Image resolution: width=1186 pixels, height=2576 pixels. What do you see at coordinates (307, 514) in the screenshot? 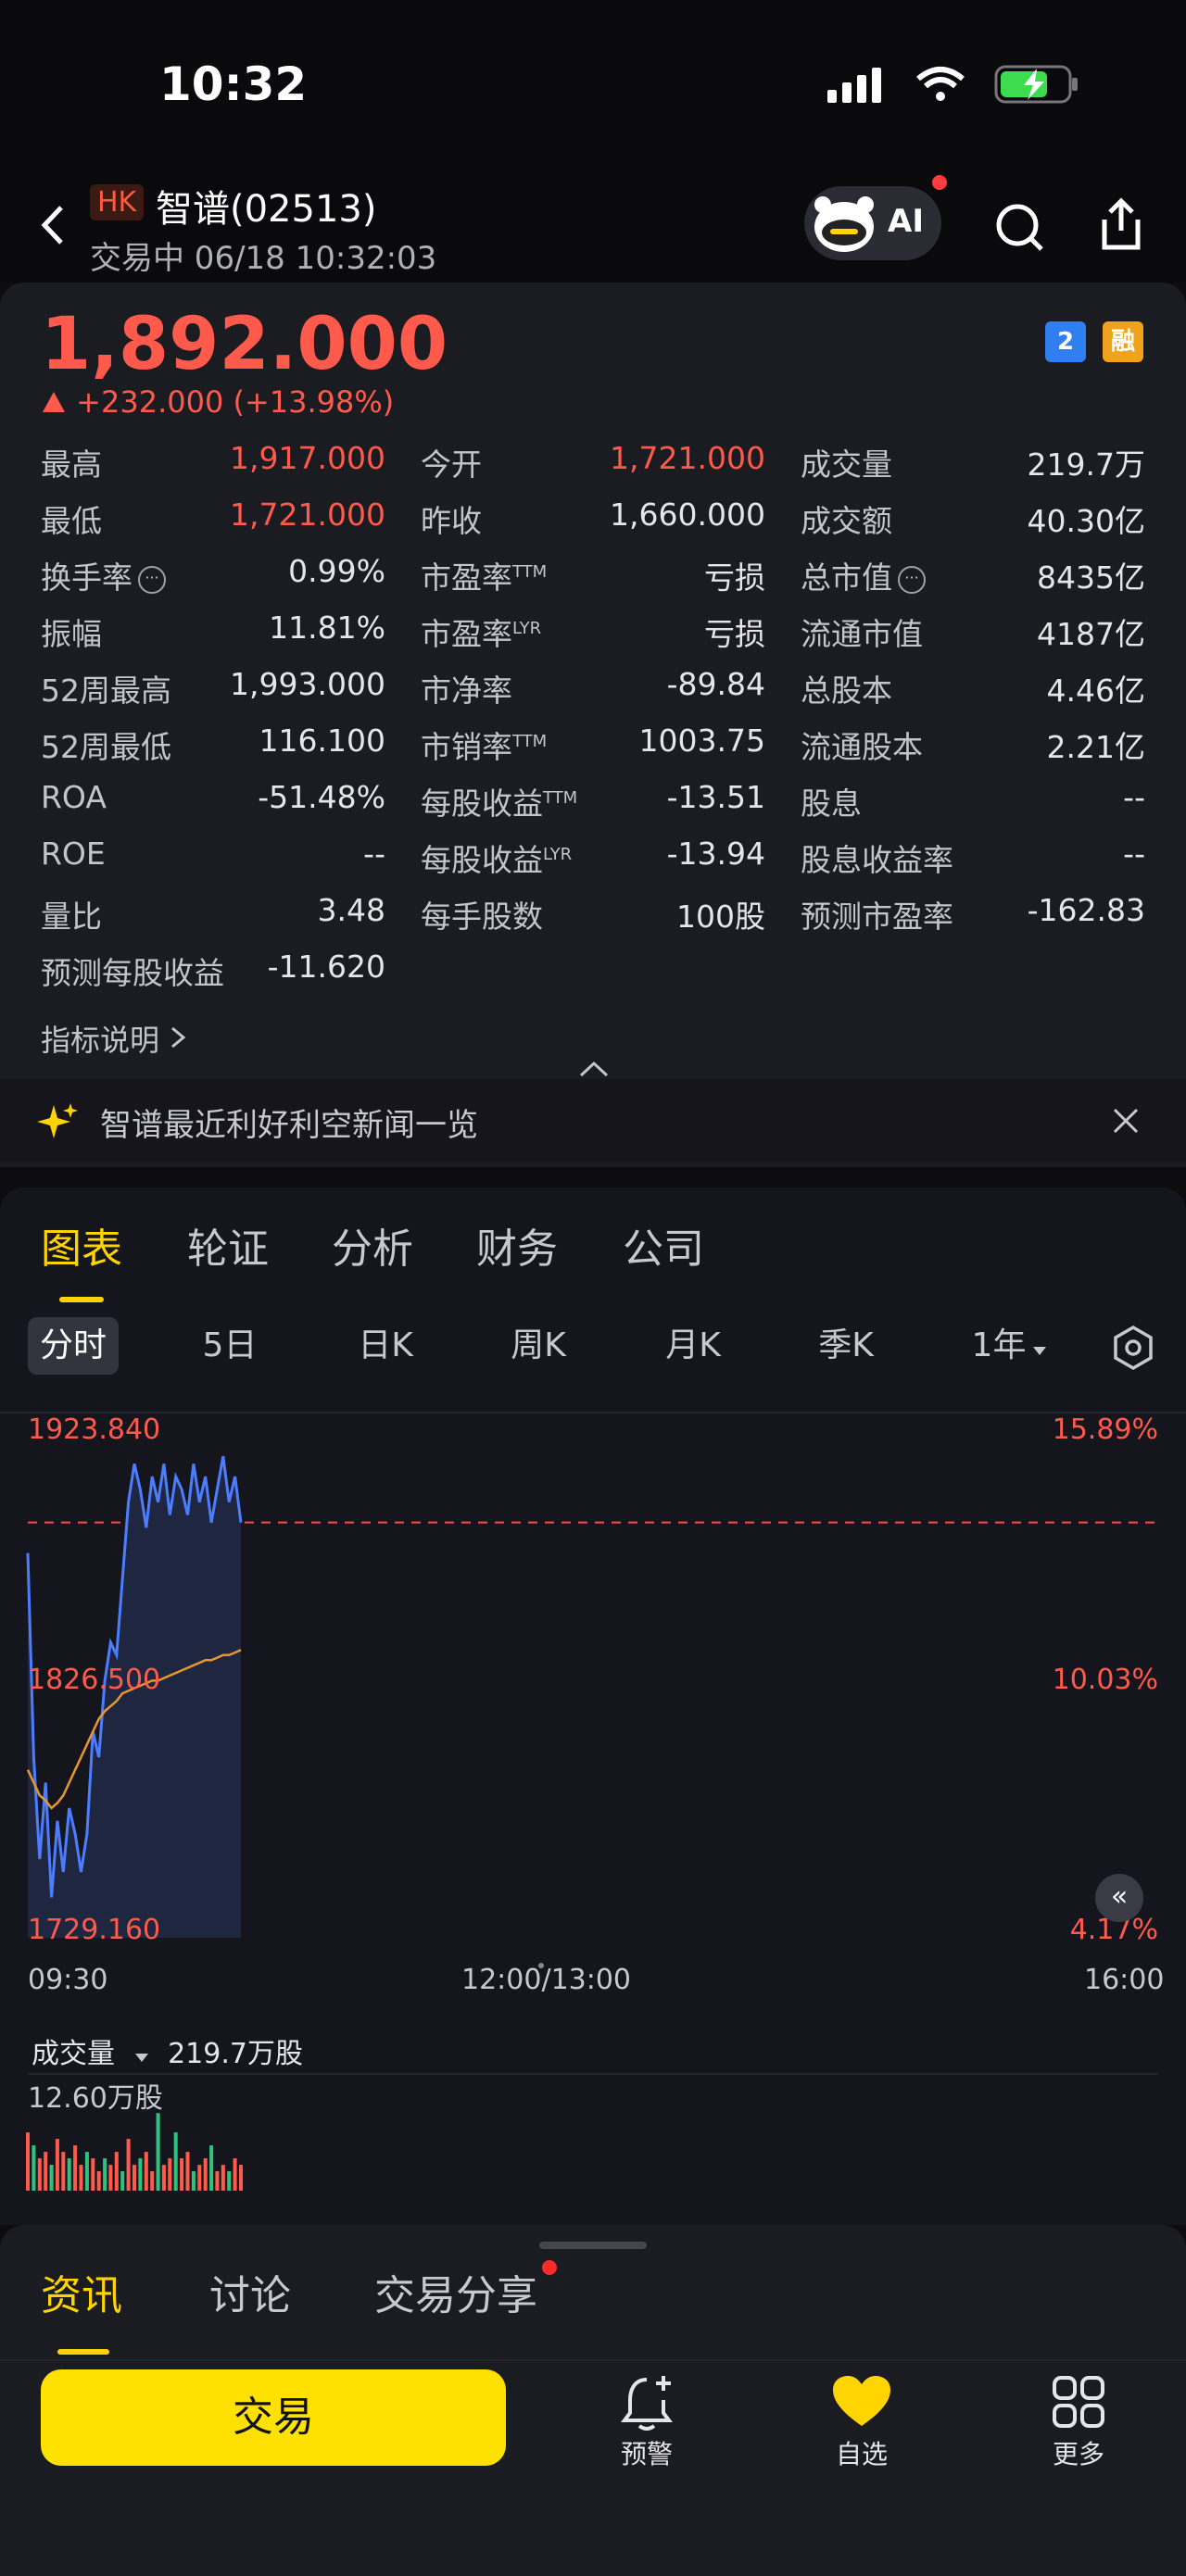
I see `stat-value: 1,721.000` at bounding box center [307, 514].